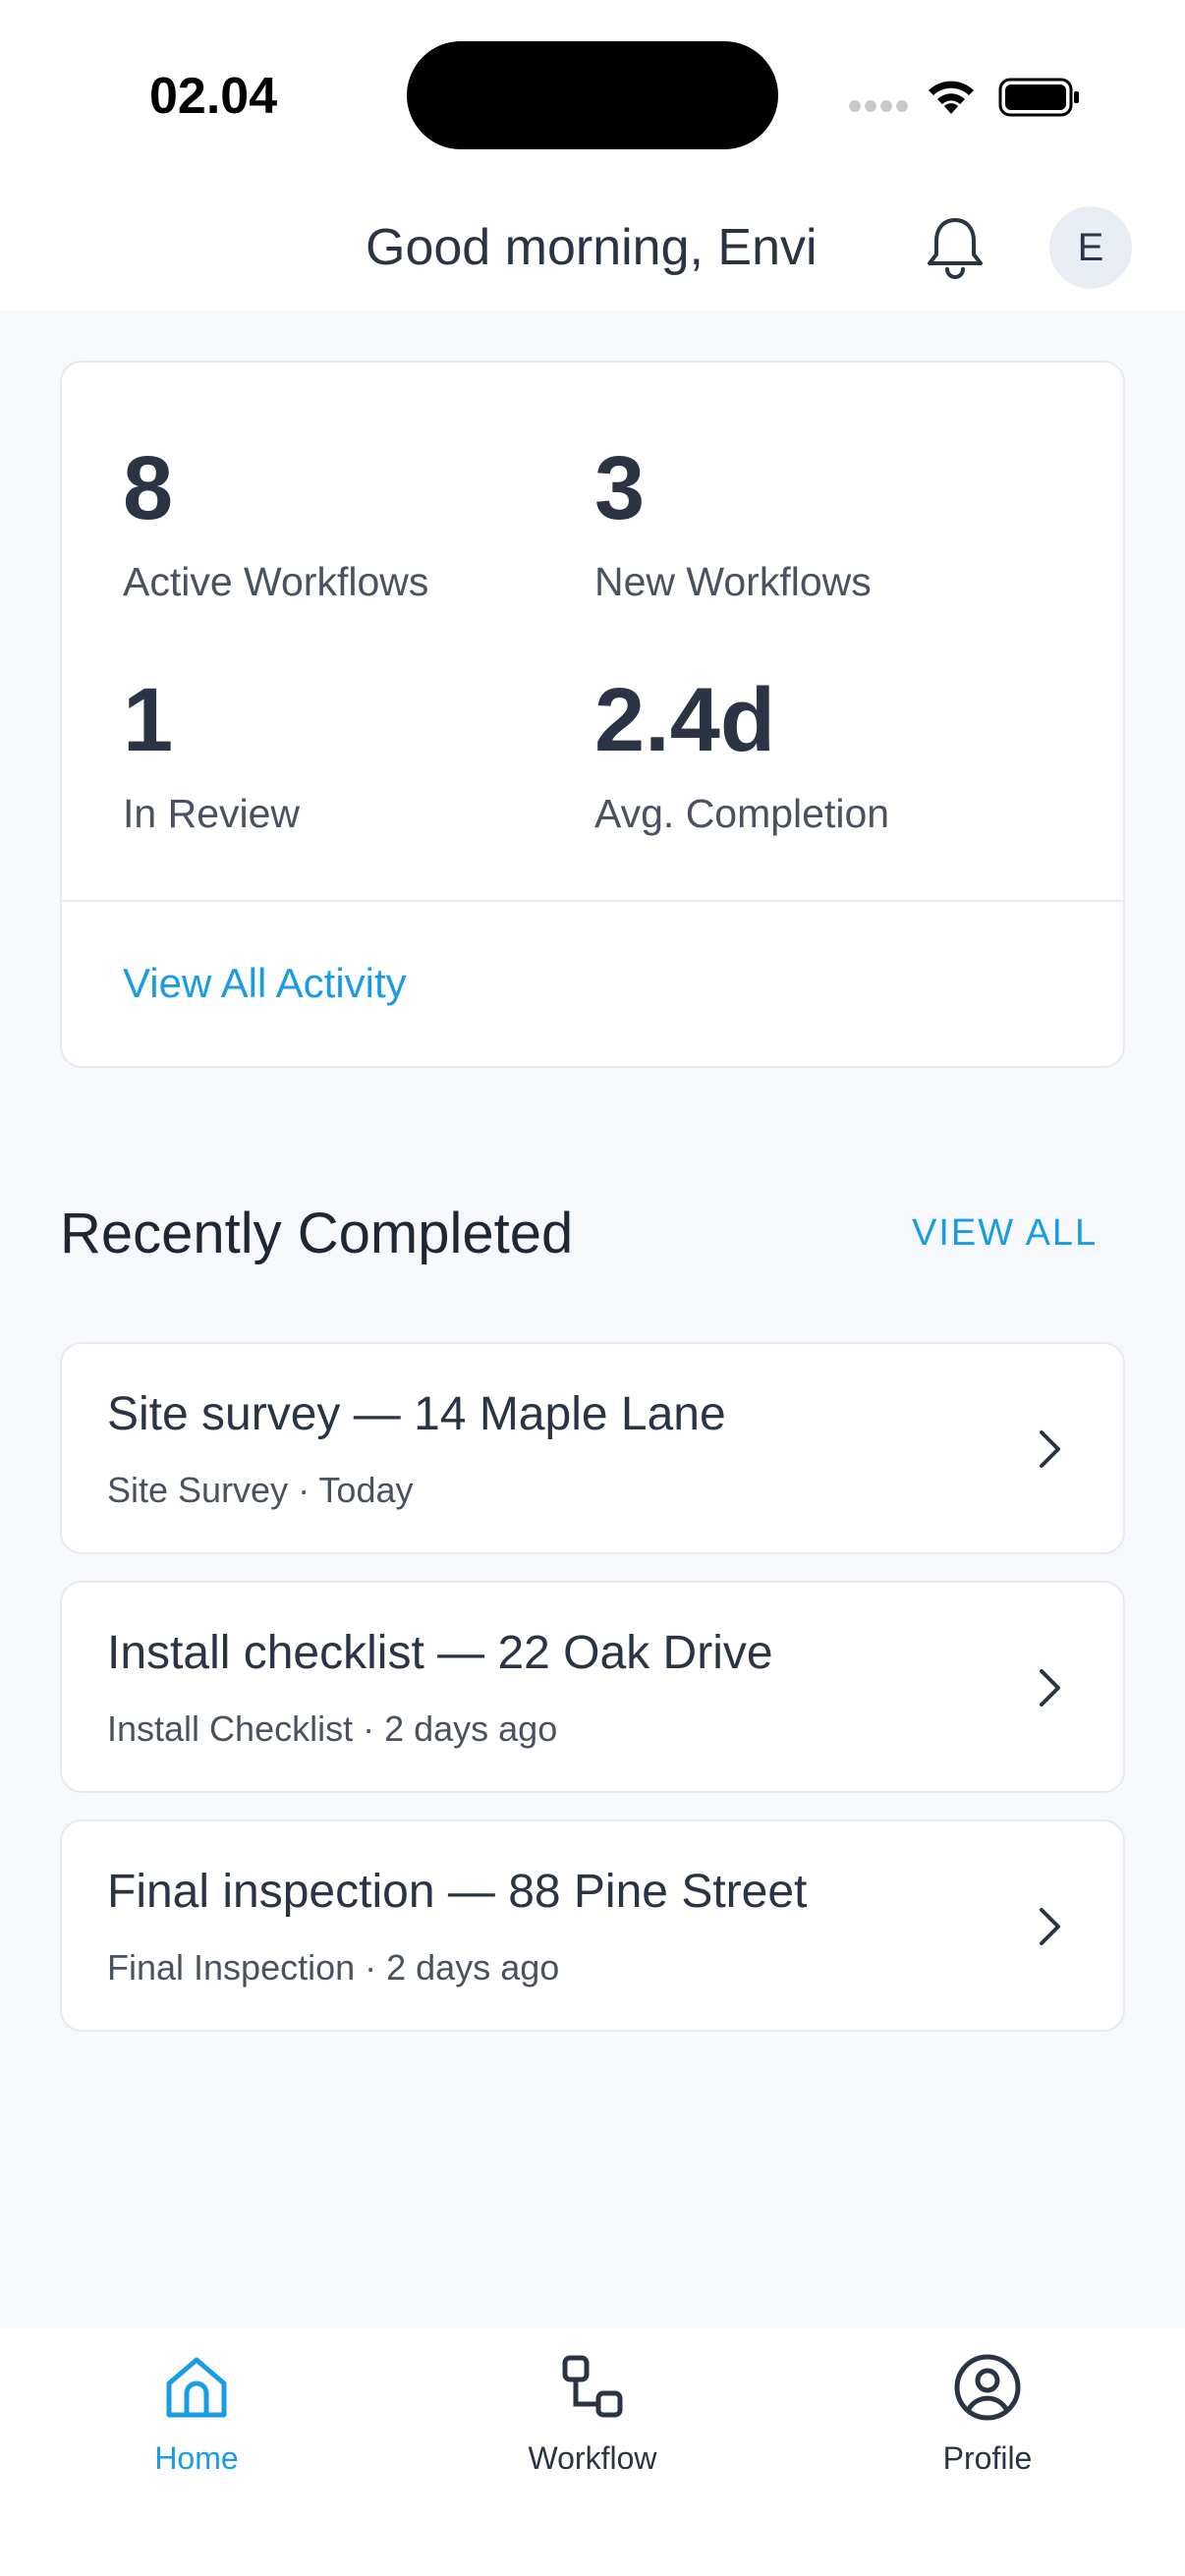 The image size is (1185, 2576). I want to click on stat-label: Active Workflows, so click(276, 581).